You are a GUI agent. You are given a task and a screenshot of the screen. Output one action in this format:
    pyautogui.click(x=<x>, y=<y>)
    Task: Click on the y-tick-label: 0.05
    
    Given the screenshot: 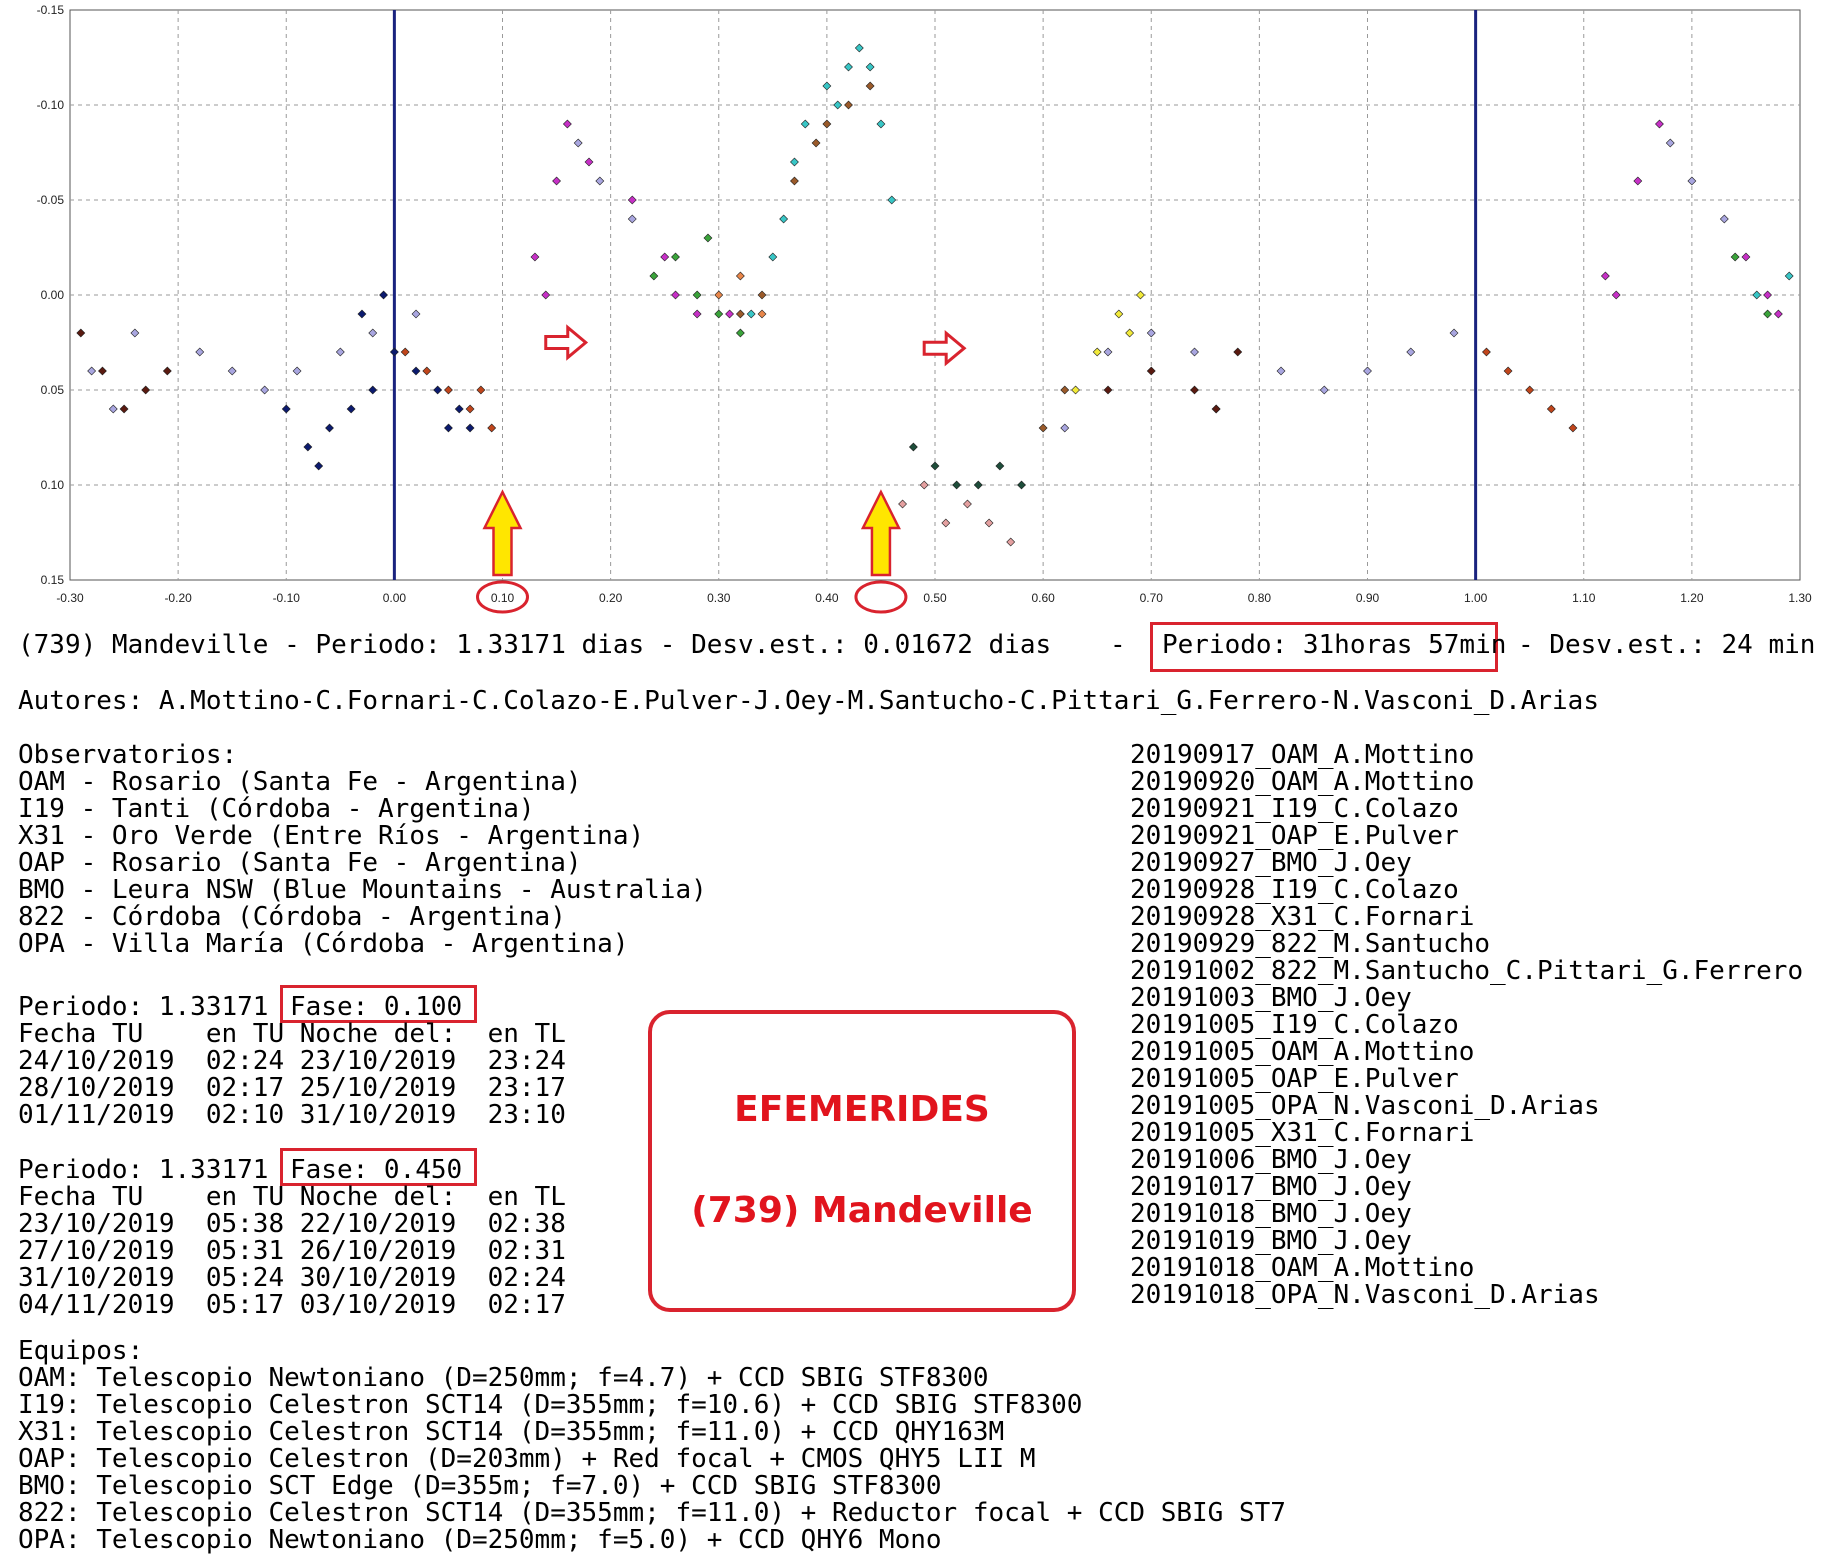 What is the action you would take?
    pyautogui.click(x=53, y=390)
    